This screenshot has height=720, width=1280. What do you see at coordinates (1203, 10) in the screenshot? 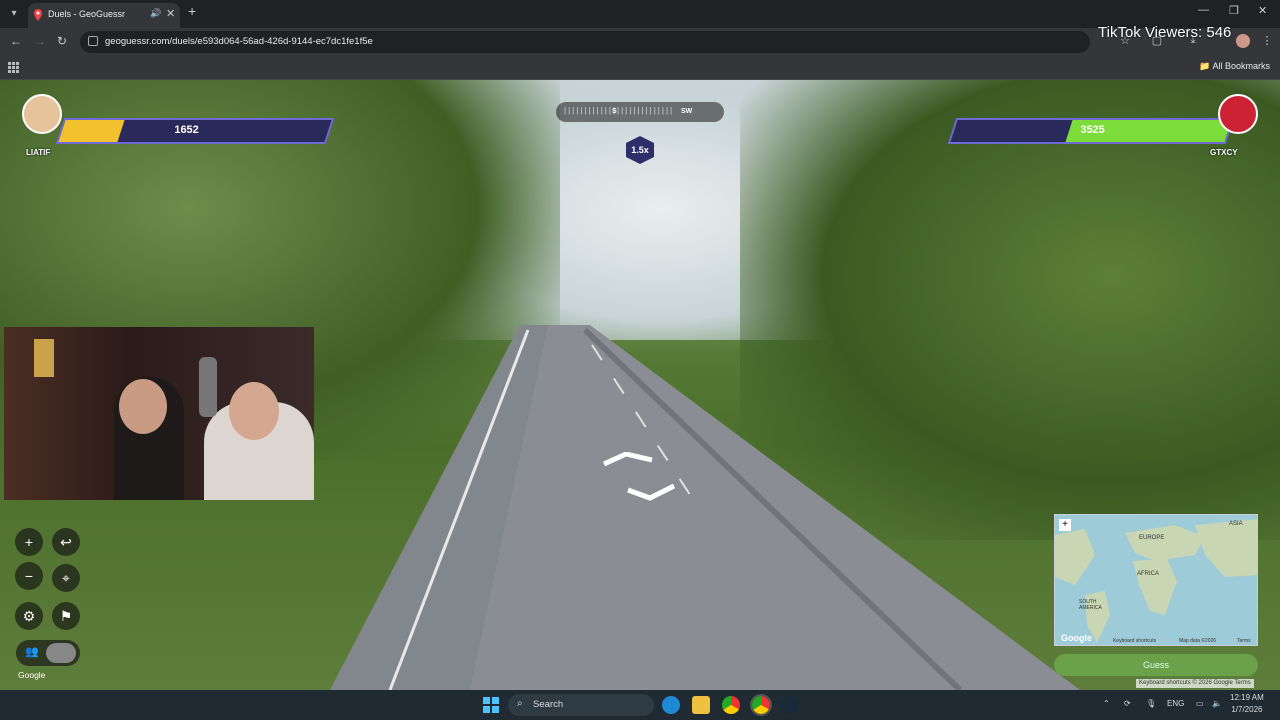
I see `minimize-button: —` at bounding box center [1203, 10].